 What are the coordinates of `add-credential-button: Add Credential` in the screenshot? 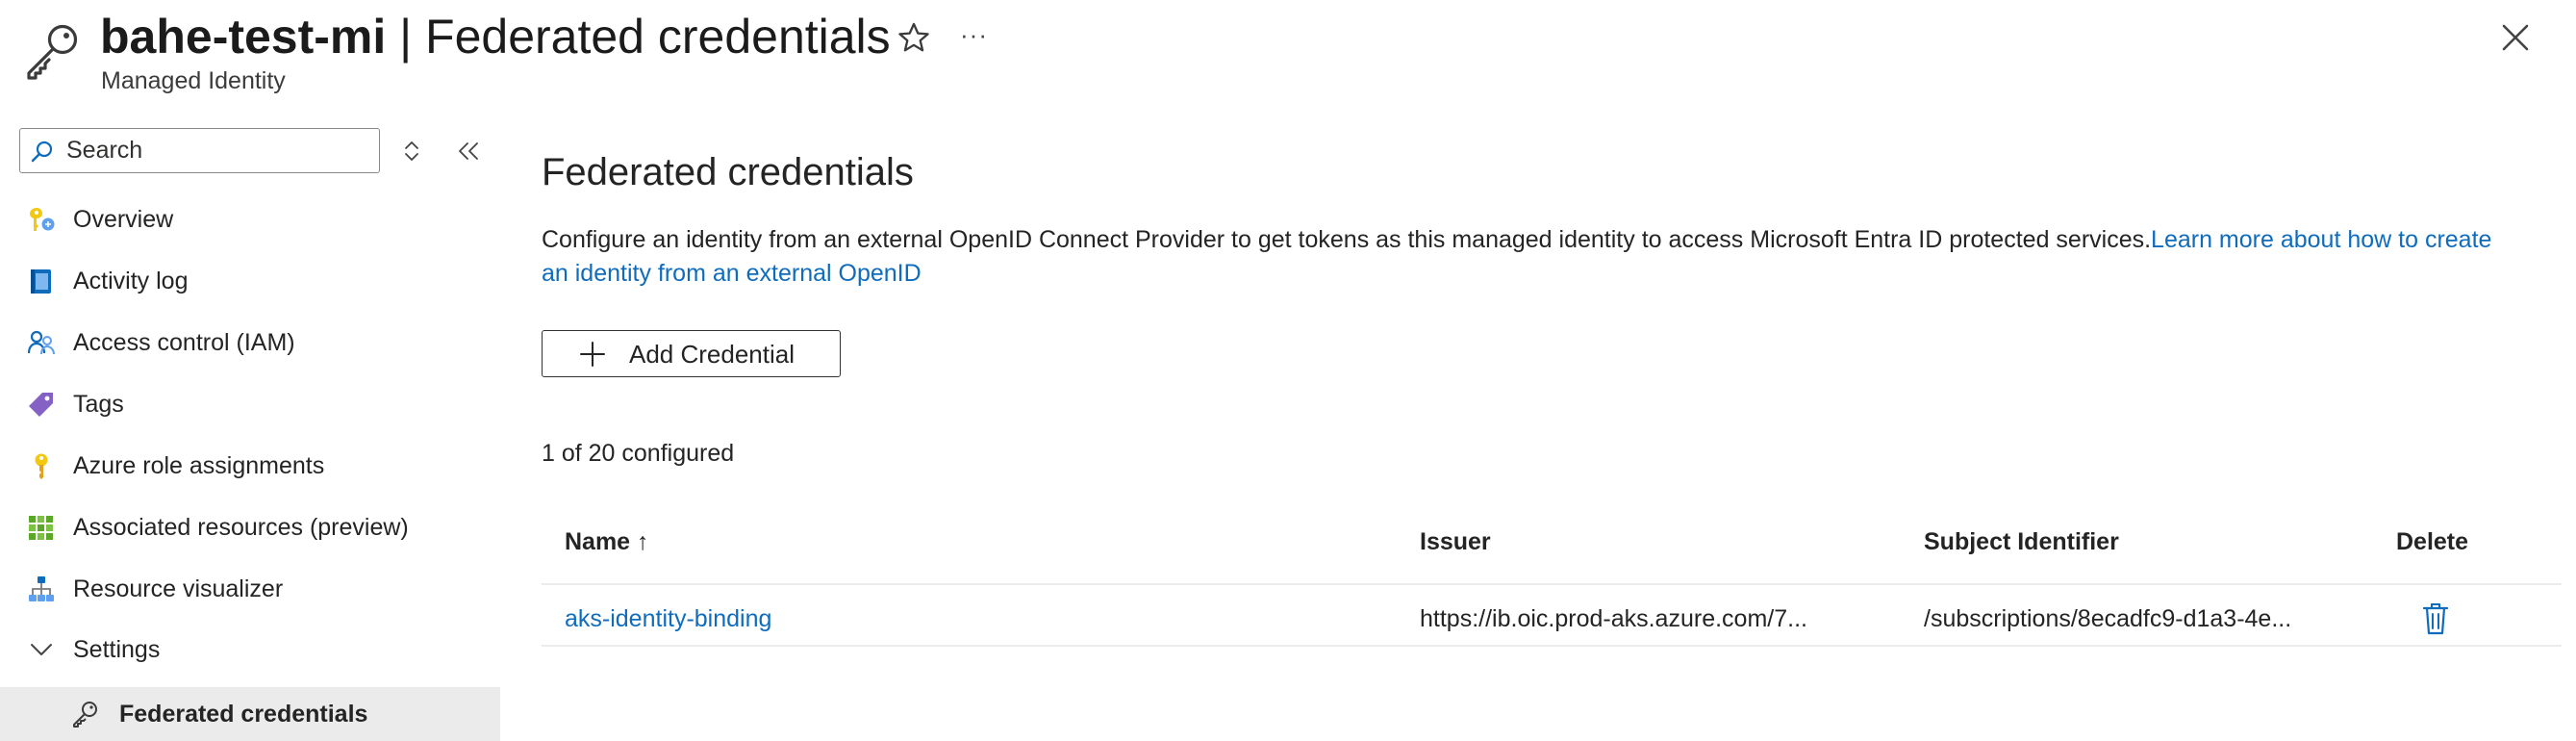 It's located at (691, 354).